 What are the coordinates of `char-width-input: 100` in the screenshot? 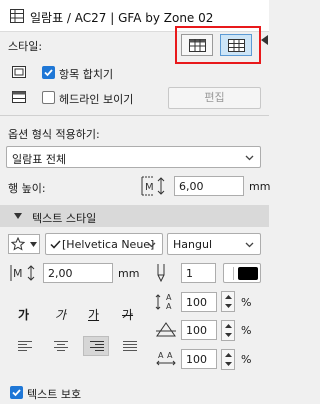 It's located at (199, 302).